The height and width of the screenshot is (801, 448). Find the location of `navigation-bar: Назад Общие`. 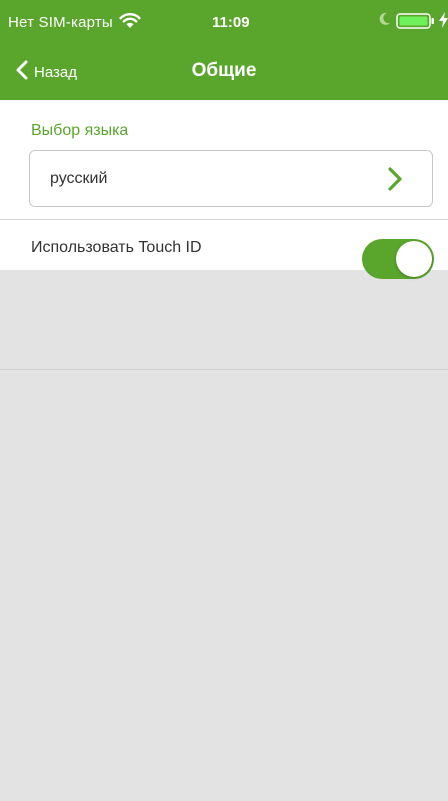

navigation-bar: Назад Общие is located at coordinates (224, 72).